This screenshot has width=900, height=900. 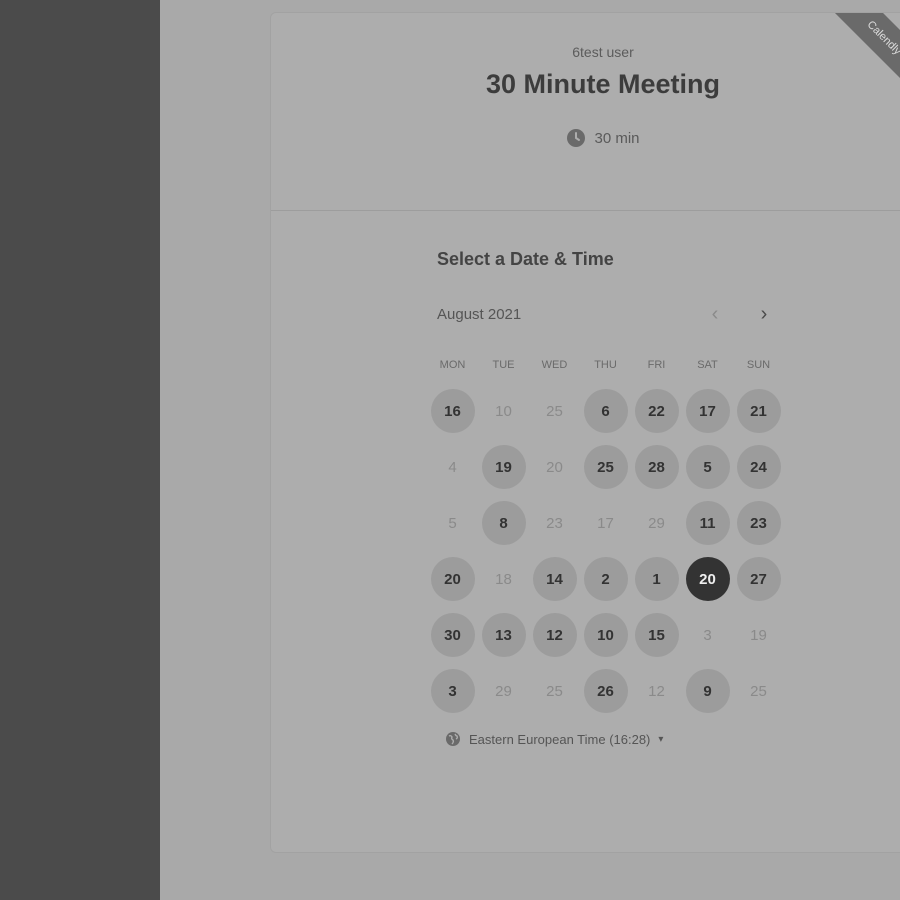 I want to click on calendar-day-available: 19, so click(x=503, y=467).